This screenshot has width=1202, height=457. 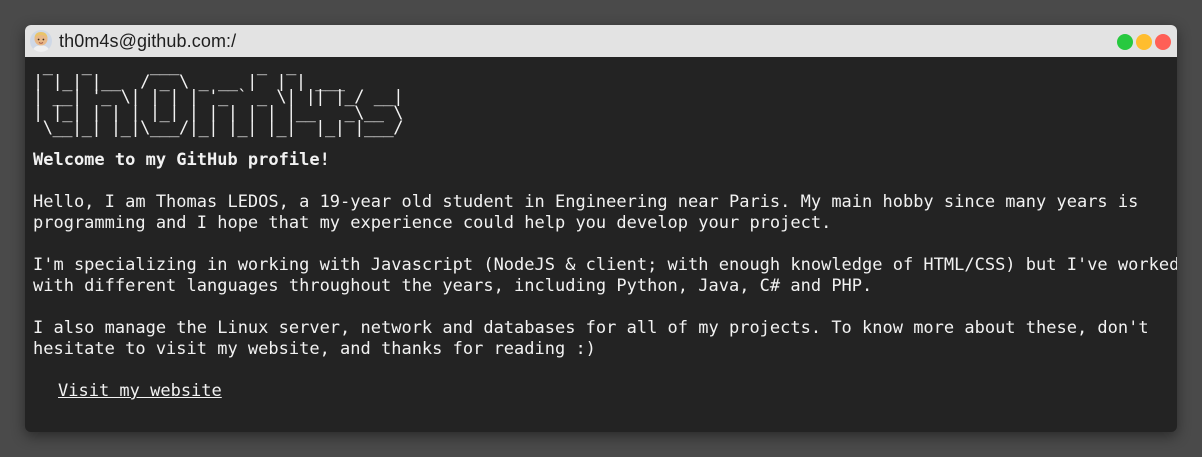 What do you see at coordinates (1163, 42) in the screenshot?
I see `close-button` at bounding box center [1163, 42].